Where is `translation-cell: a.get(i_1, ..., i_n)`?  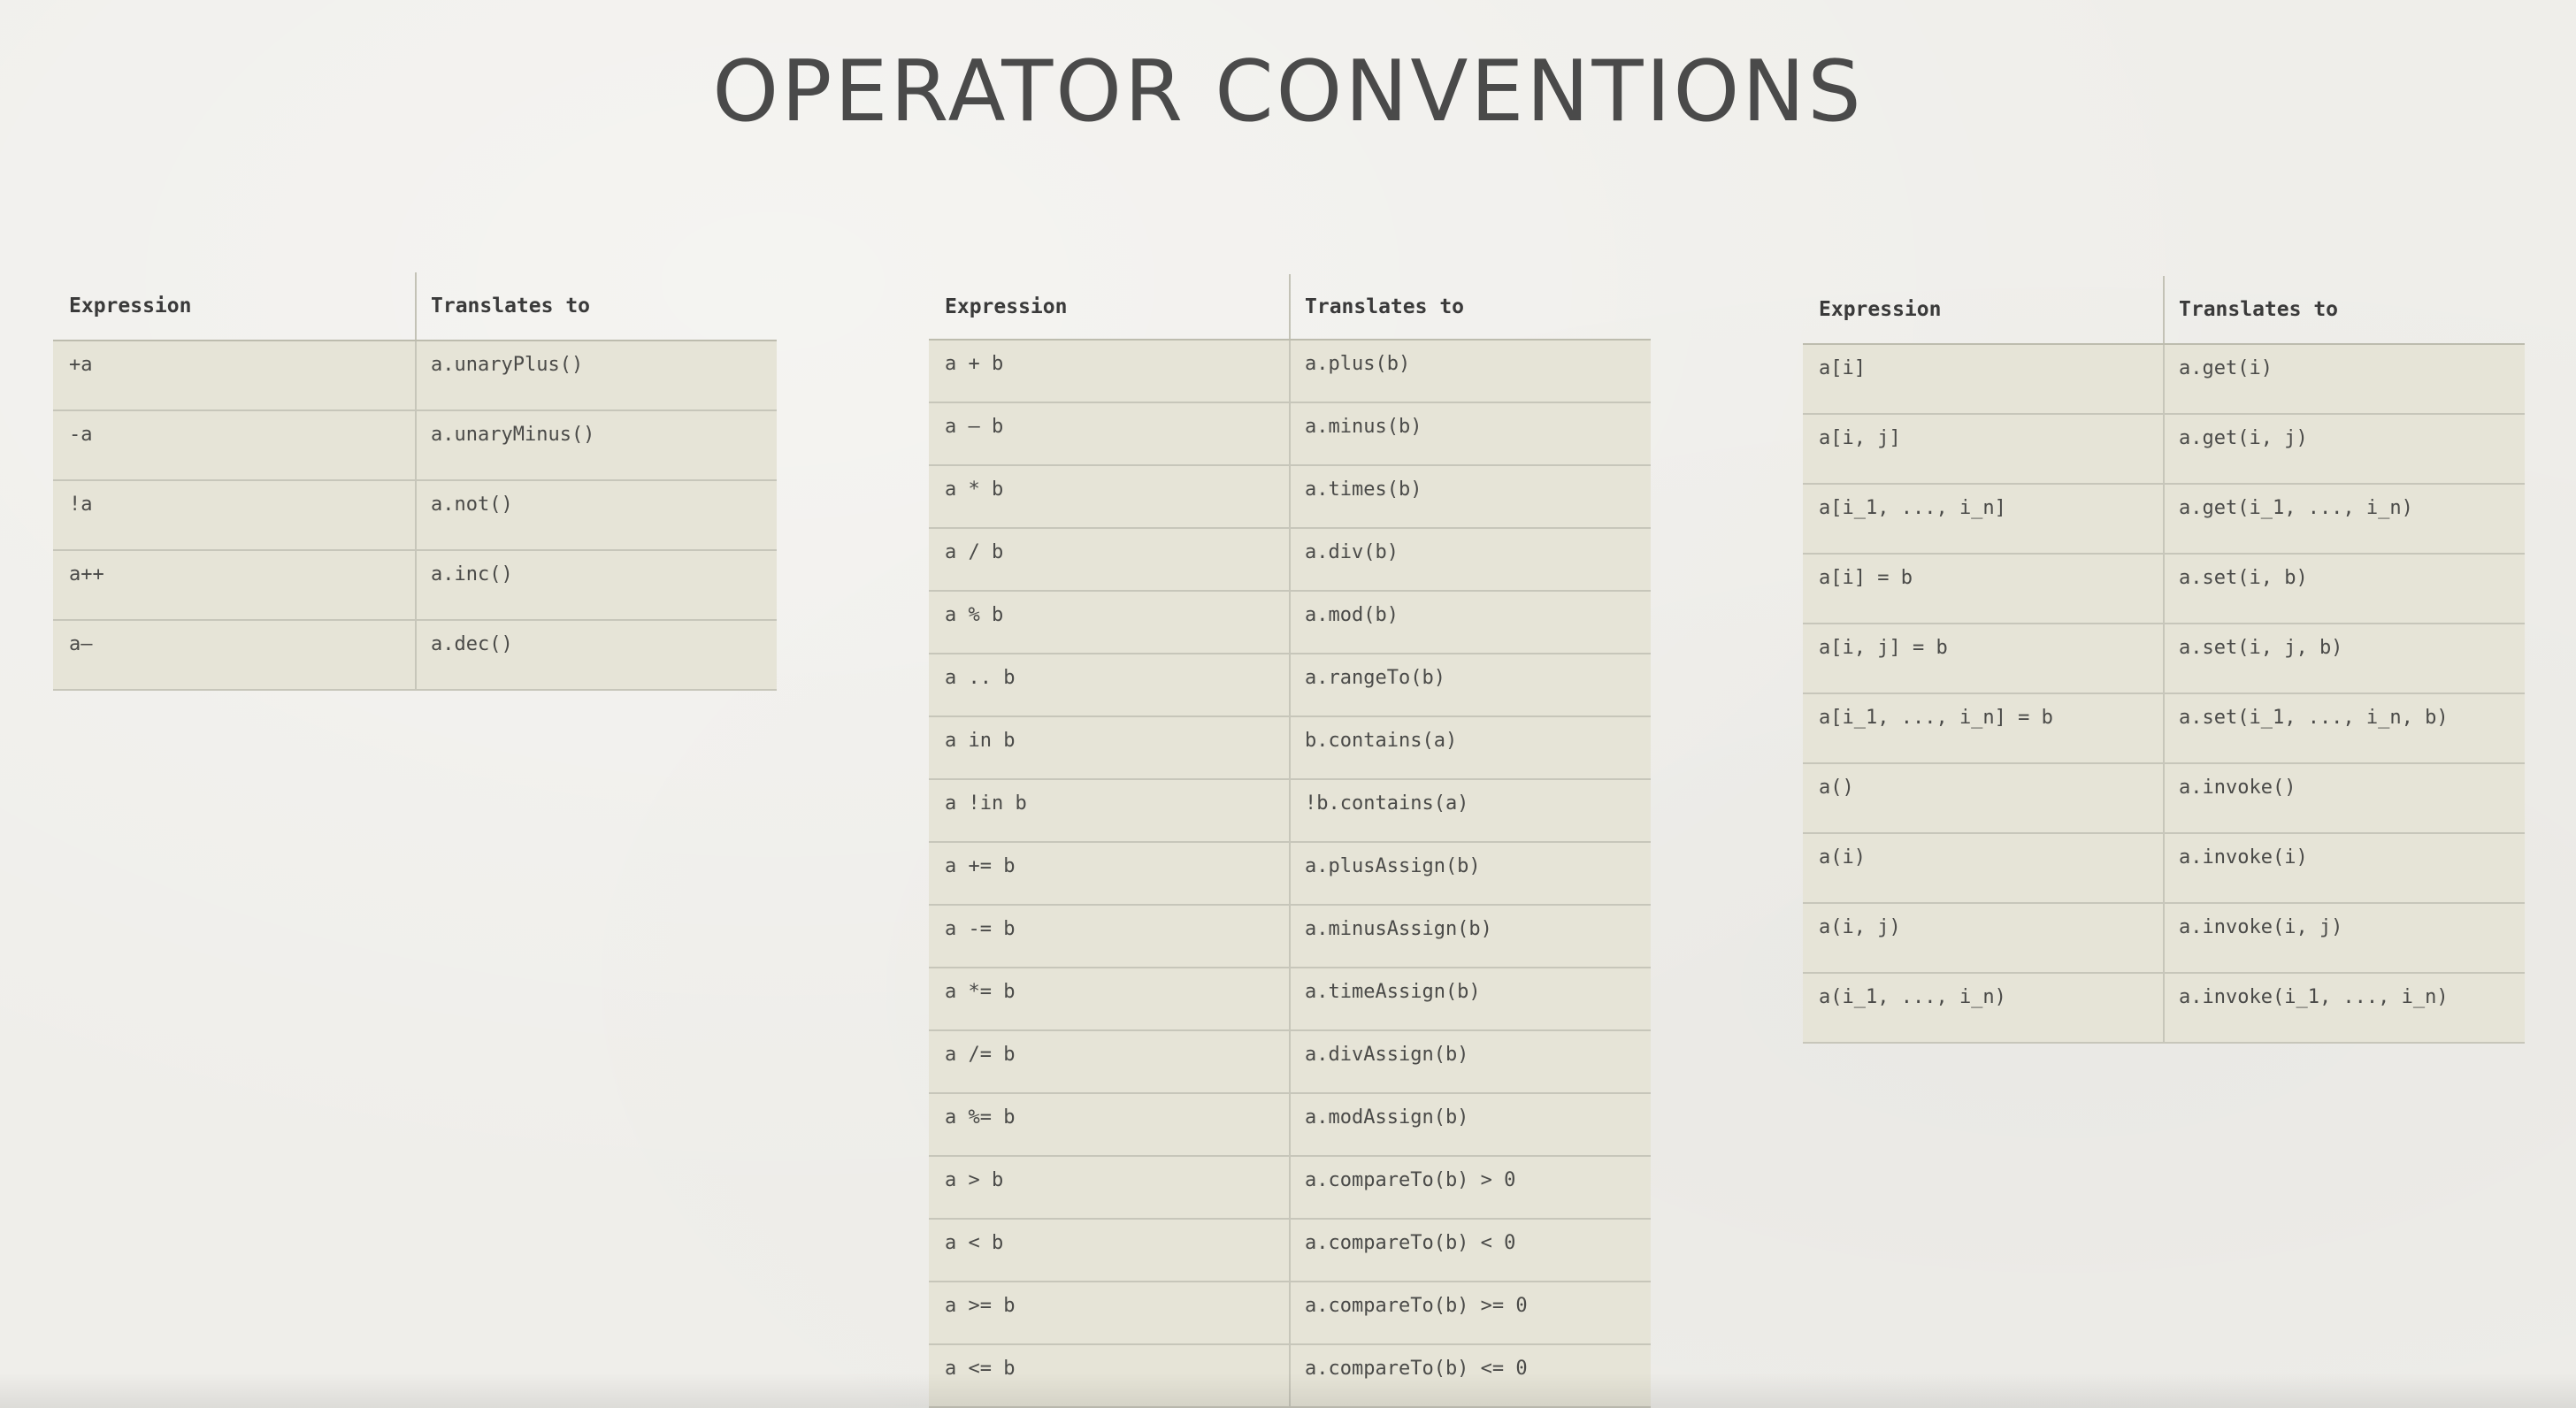
translation-cell: a.get(i_1, ..., i_n) is located at coordinates (2344, 519).